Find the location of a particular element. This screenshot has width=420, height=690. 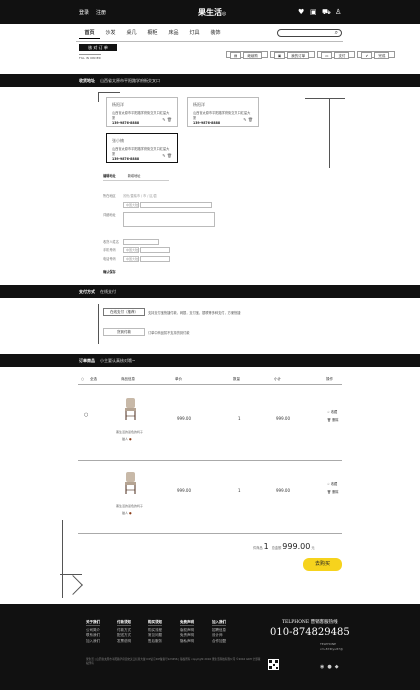

detail-row: 详细地址 is located at coordinates (159, 219).